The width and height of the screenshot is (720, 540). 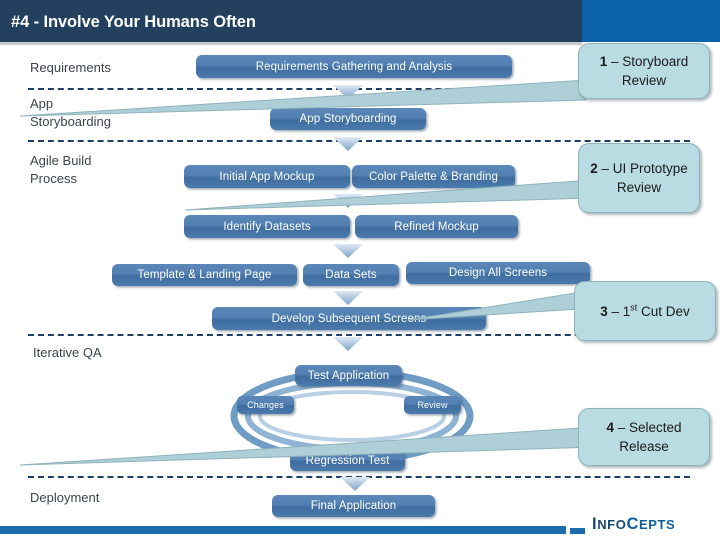 What do you see at coordinates (349, 318) in the screenshot?
I see `process-box-label: Develop Subsequent Screens` at bounding box center [349, 318].